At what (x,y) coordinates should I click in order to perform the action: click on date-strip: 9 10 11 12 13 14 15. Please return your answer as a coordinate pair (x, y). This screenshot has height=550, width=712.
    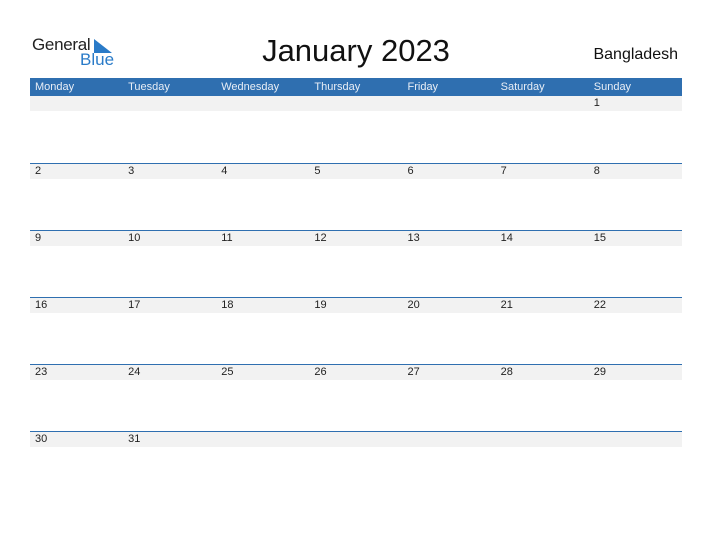
    Looking at the image, I should click on (356, 238).